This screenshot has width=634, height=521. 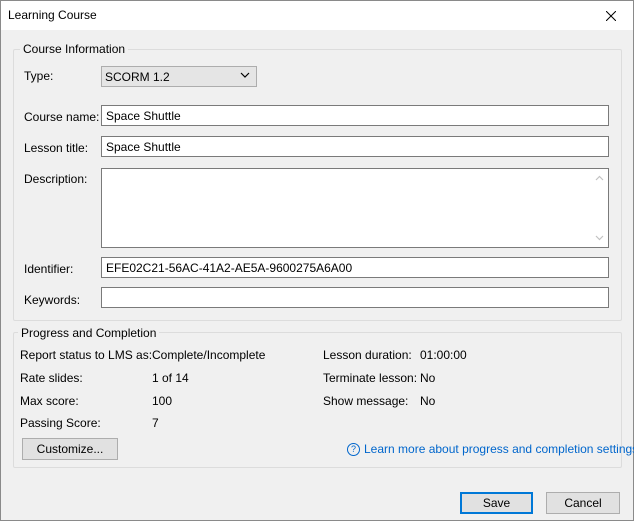 What do you see at coordinates (56, 179) in the screenshot?
I see `description-label: Description:` at bounding box center [56, 179].